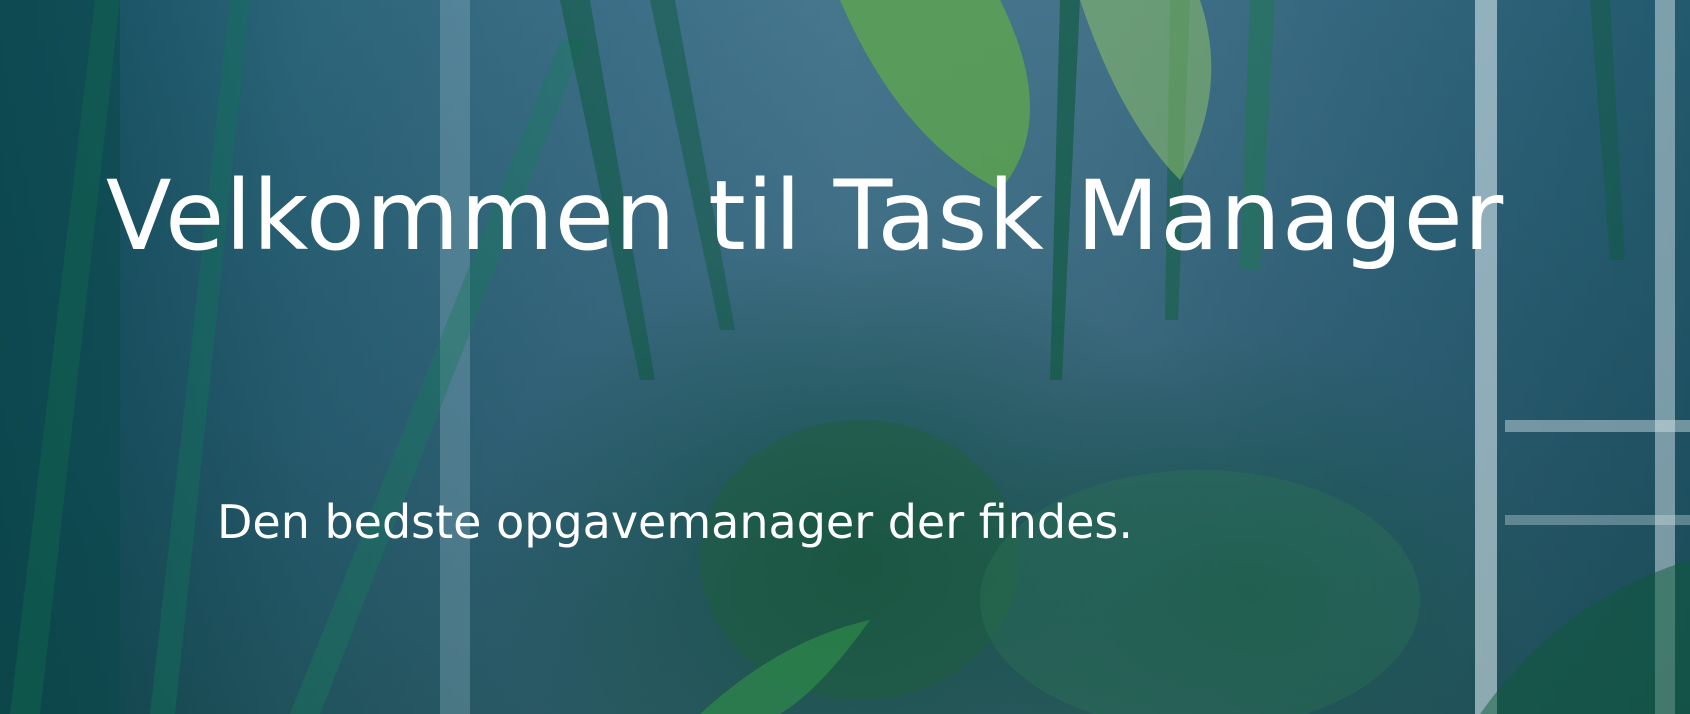 The width and height of the screenshot is (1690, 714). What do you see at coordinates (805, 216) in the screenshot?
I see `hero-title: Velkommen til Task Manager` at bounding box center [805, 216].